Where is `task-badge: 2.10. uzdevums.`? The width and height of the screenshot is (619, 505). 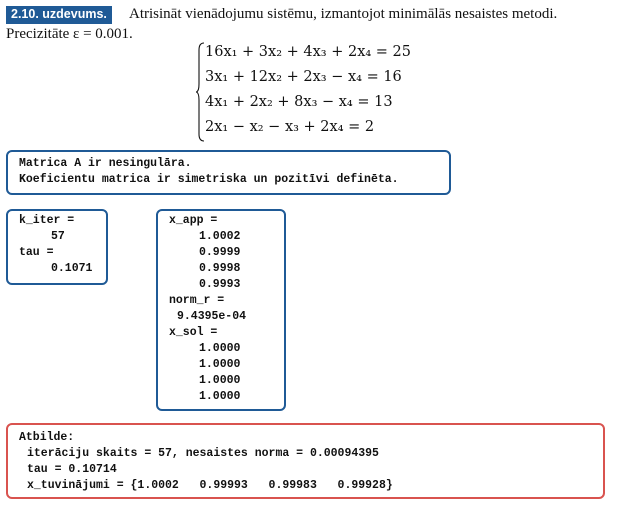 task-badge: 2.10. uzdevums. is located at coordinates (59, 15).